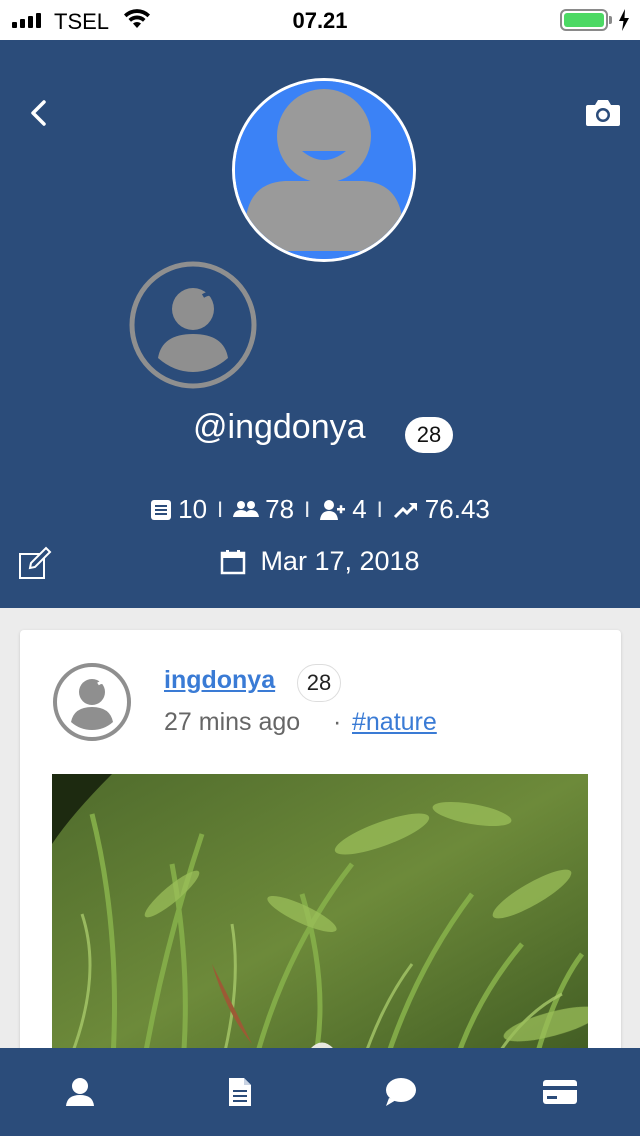 The image size is (640, 1136). I want to click on stat-followers: 78, so click(263, 509).